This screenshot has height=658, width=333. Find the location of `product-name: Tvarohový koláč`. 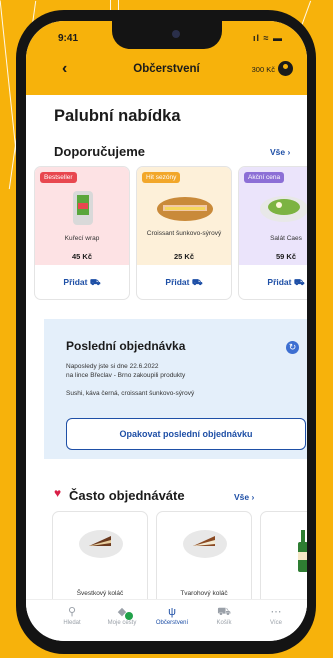

product-name: Tvarohový koláč is located at coordinates (204, 593).